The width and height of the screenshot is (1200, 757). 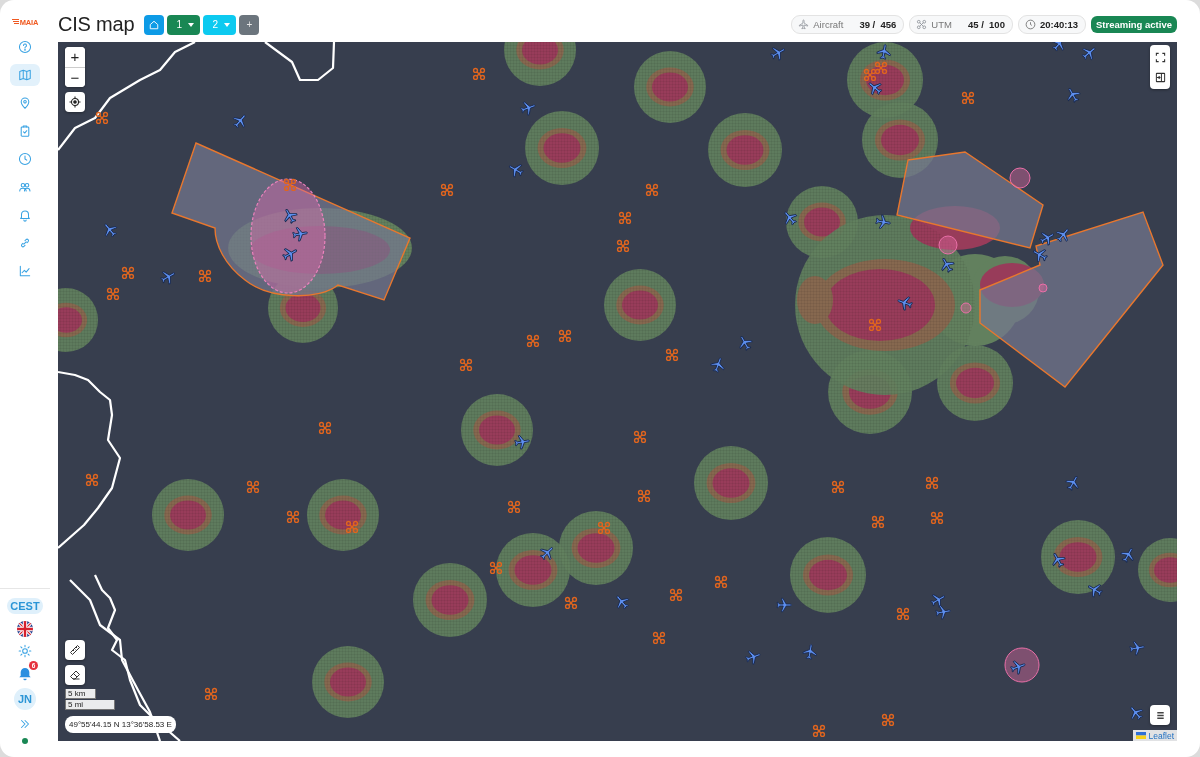 What do you see at coordinates (75, 57) in the screenshot?
I see `zoom-in-button: +` at bounding box center [75, 57].